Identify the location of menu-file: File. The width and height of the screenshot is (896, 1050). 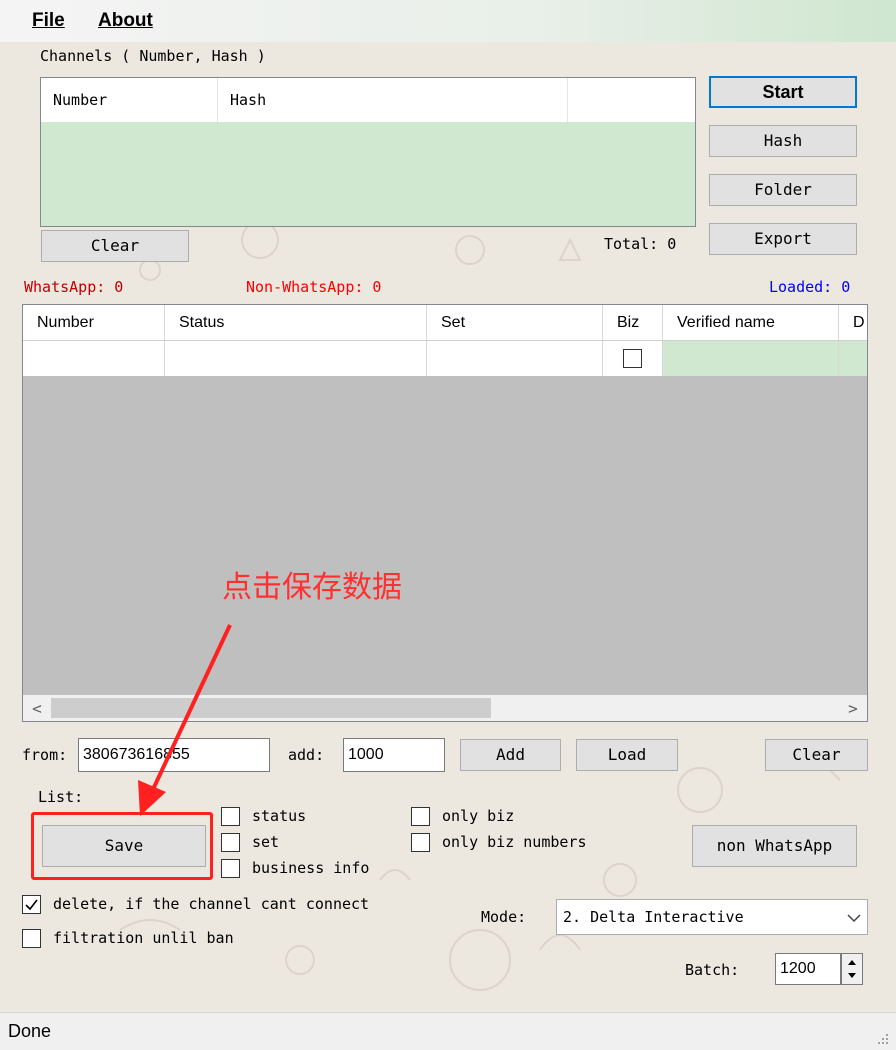
(48, 21).